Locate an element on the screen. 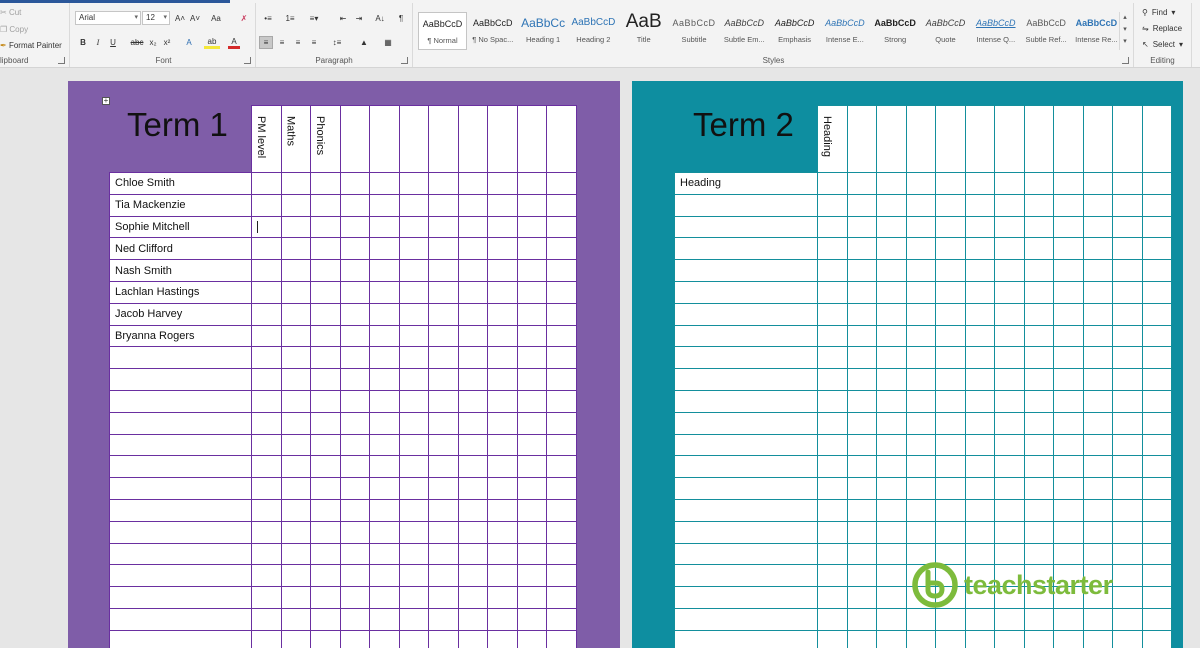 This screenshot has width=1200, height=648. font-size-combo: 12 ▾ is located at coordinates (156, 18).